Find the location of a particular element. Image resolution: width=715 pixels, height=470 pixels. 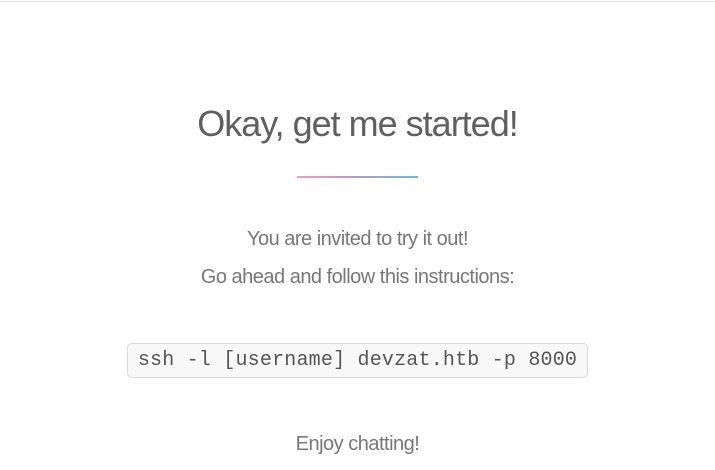

closing-text: Enjoy chatting! is located at coordinates (357, 444).